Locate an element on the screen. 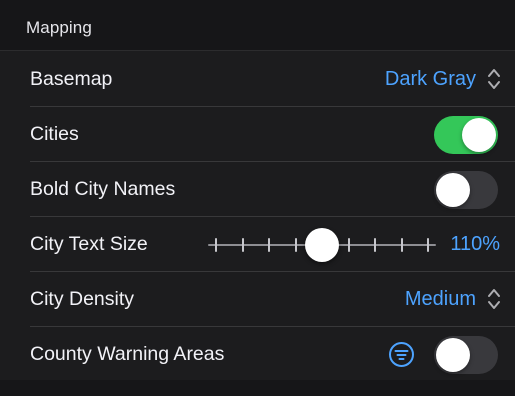 Image resolution: width=515 pixels, height=396 pixels. cities-label: Cities is located at coordinates (54, 134).